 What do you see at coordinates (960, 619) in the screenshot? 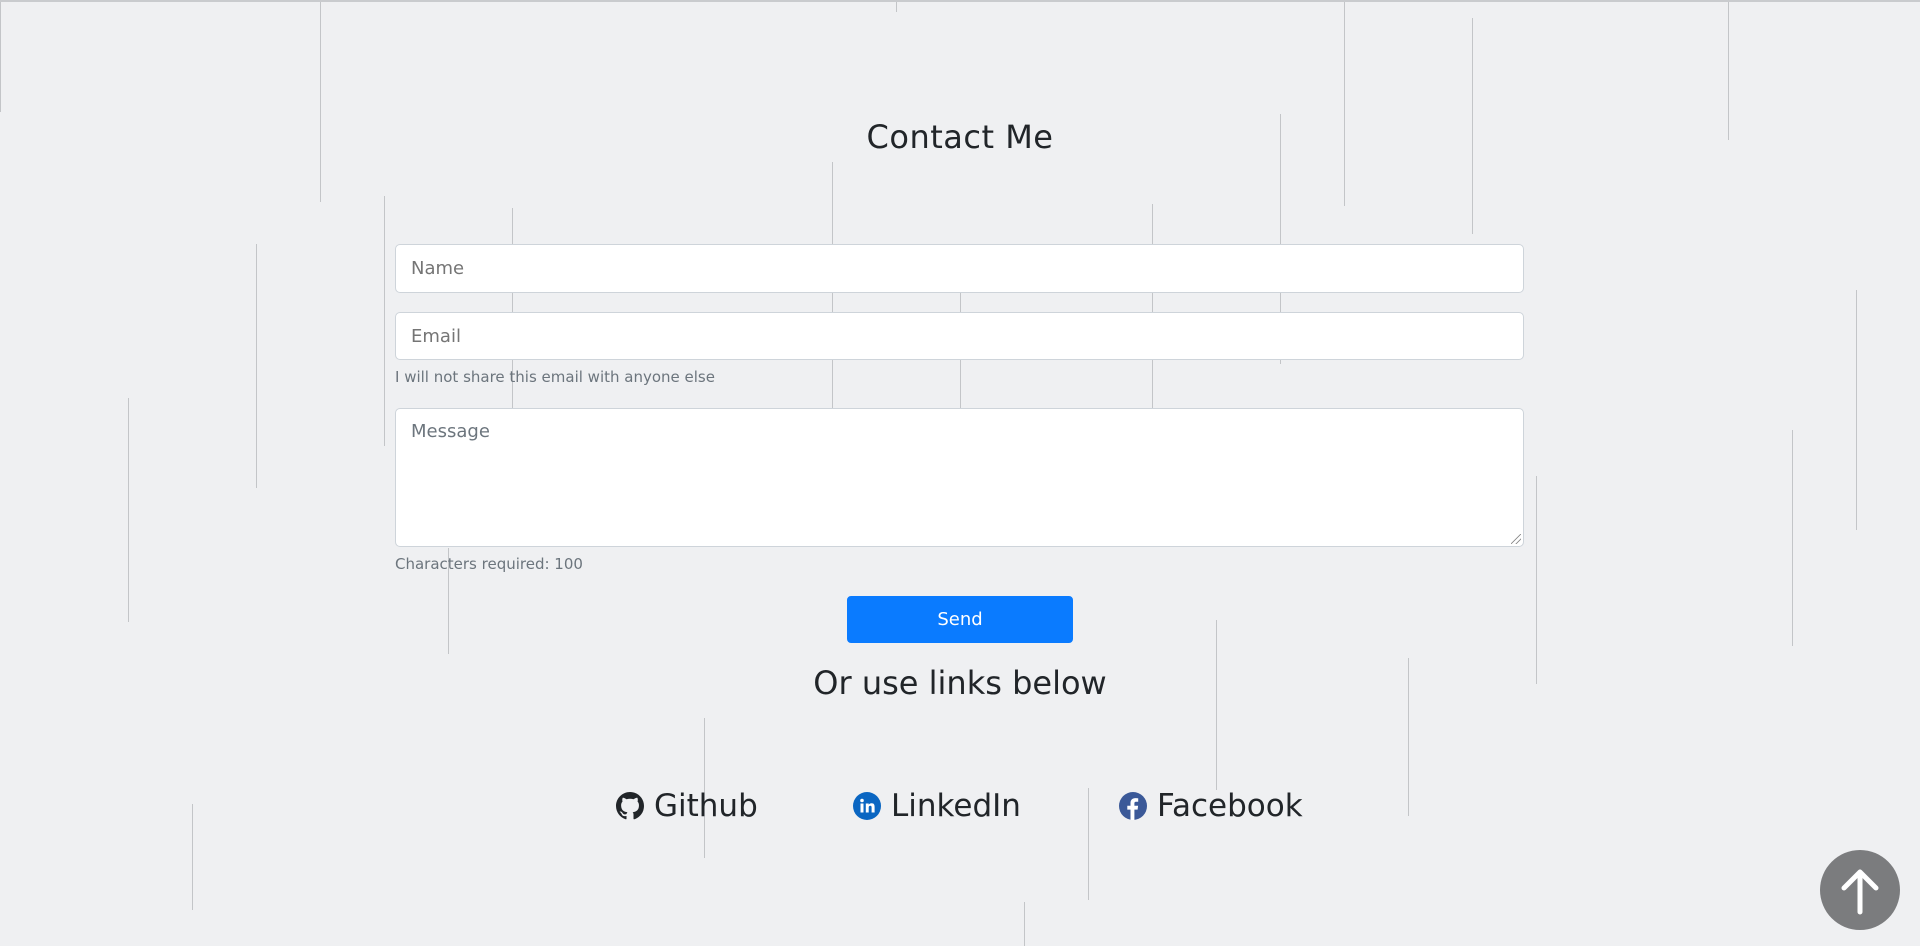
I see `send-button: Send` at bounding box center [960, 619].